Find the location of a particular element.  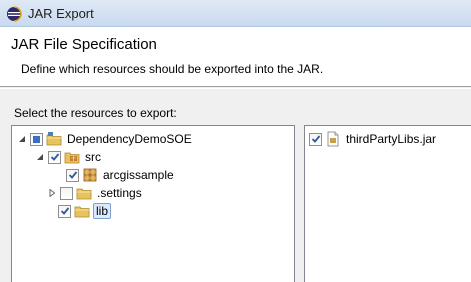

tree-item-label: arcgissample is located at coordinates (138, 175).